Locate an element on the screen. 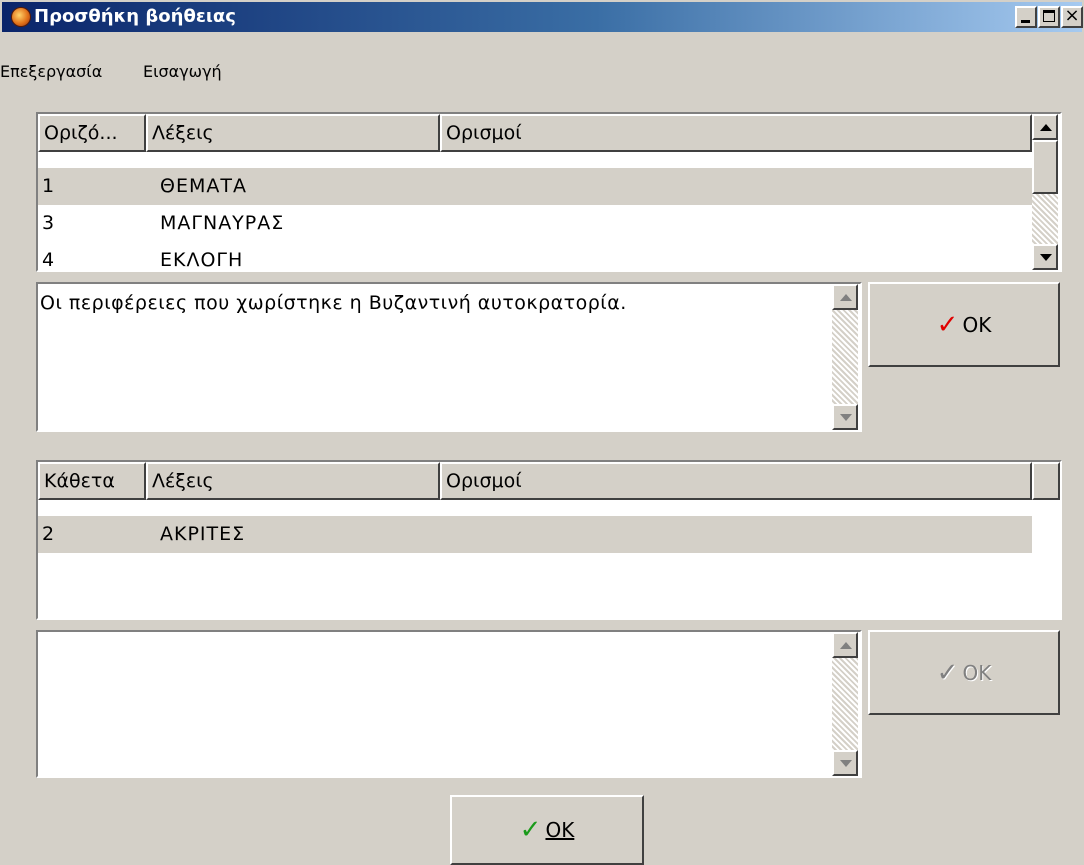 The image size is (1084, 865). minimize-icon is located at coordinates (1025, 21).